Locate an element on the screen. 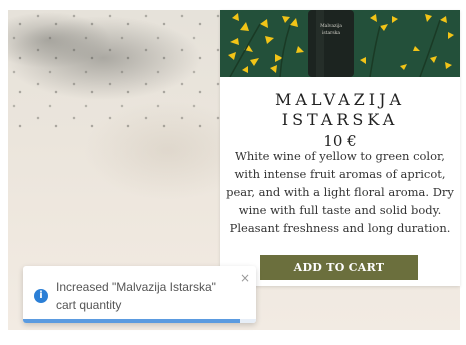 Image resolution: width=466 pixels, height=345 pixels. svg-text: istarska is located at coordinates (331, 33).